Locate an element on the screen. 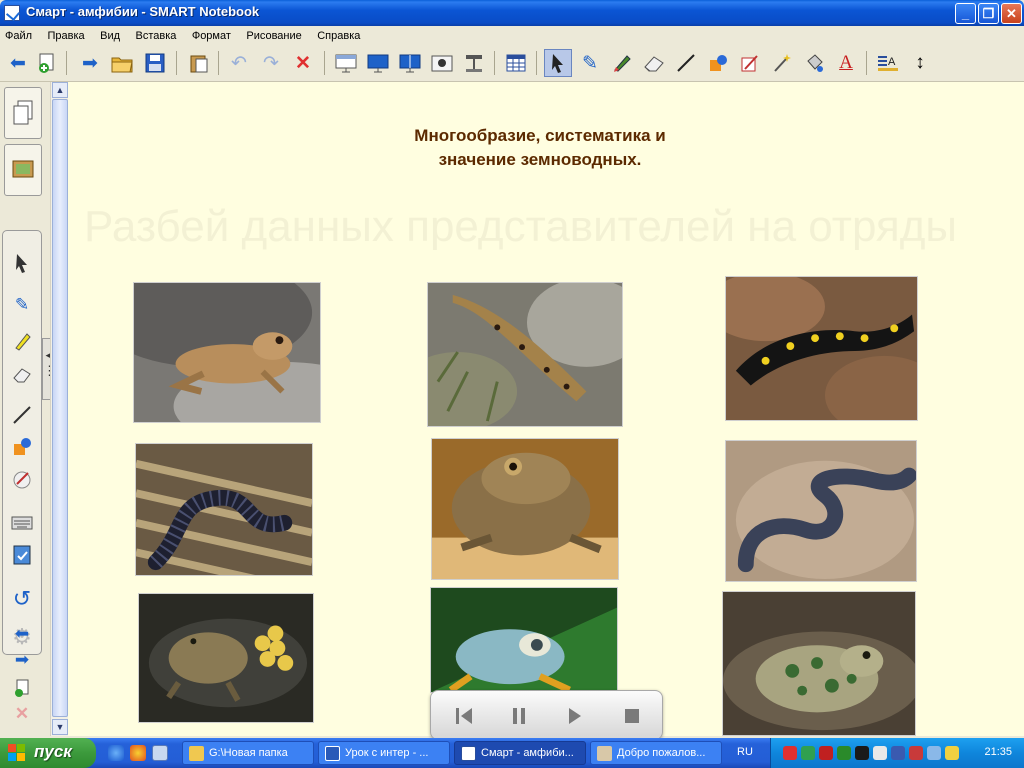 The height and width of the screenshot is (768, 1024). delete-page-x-icon: ✕ is located at coordinates (22, 714).